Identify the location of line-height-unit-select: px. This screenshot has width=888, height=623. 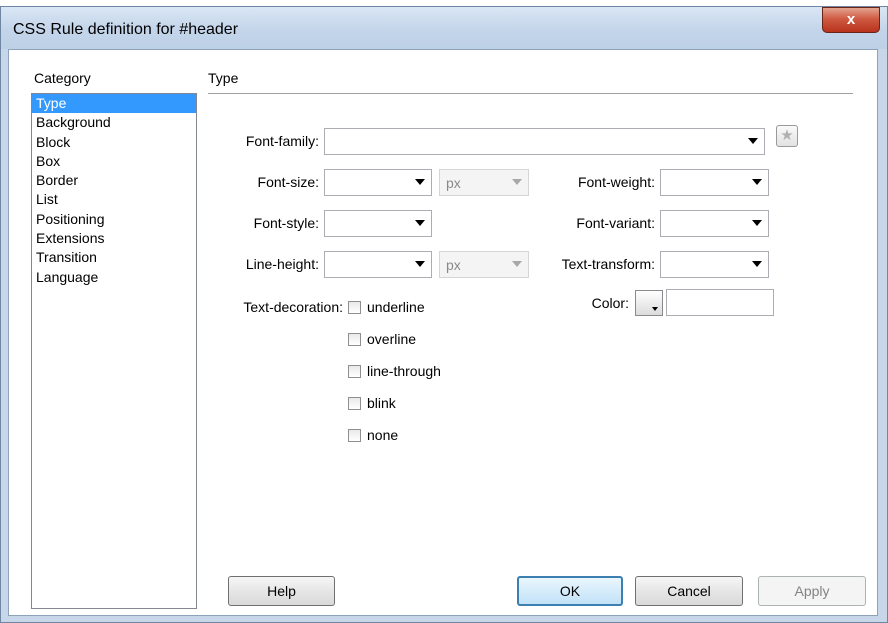
(484, 264).